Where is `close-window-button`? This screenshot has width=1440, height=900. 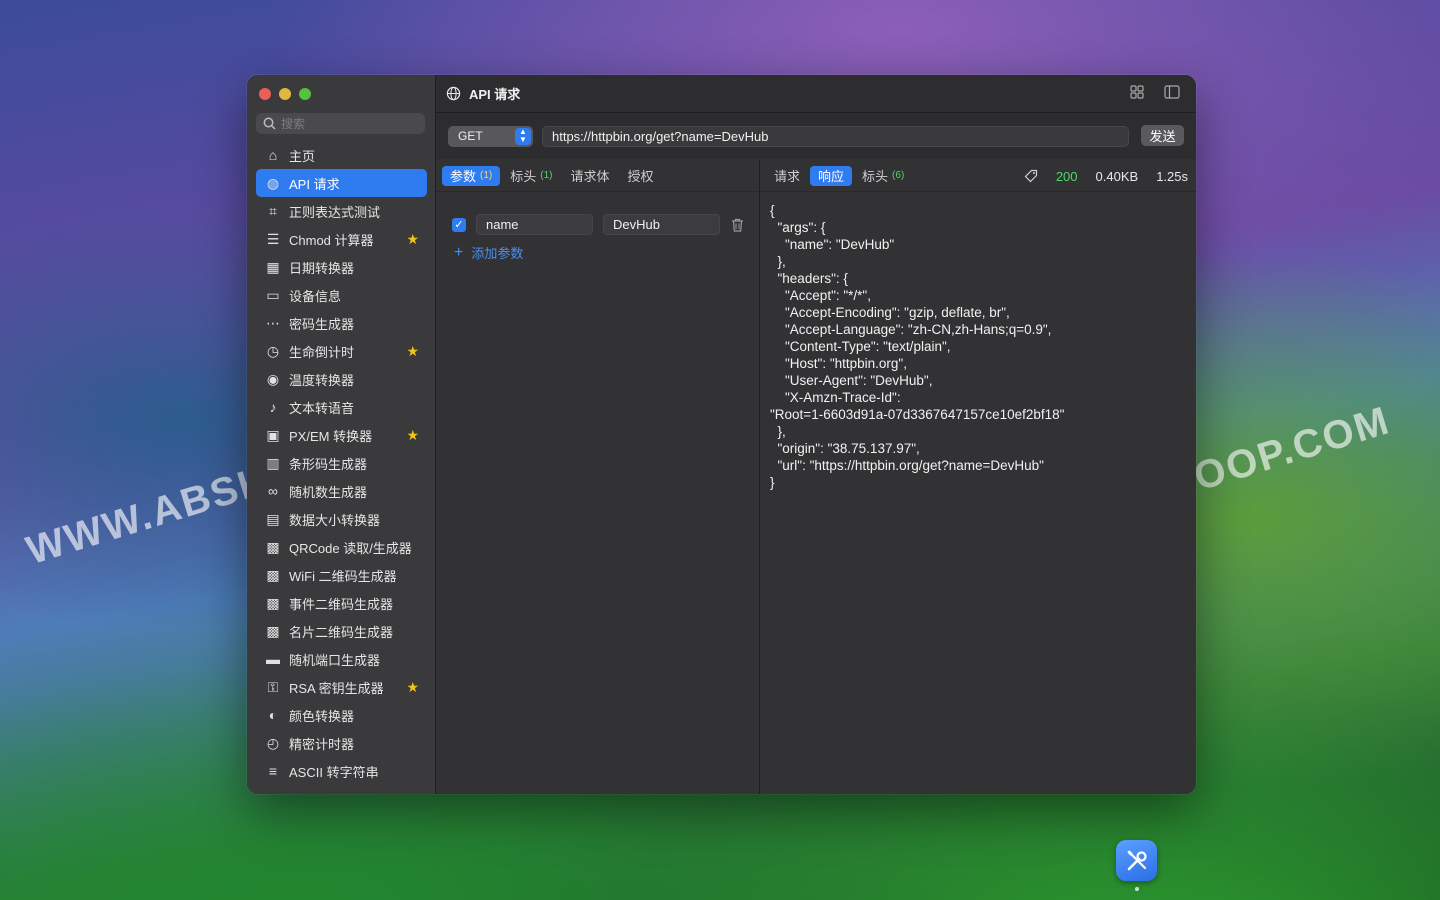
close-window-button is located at coordinates (265, 94).